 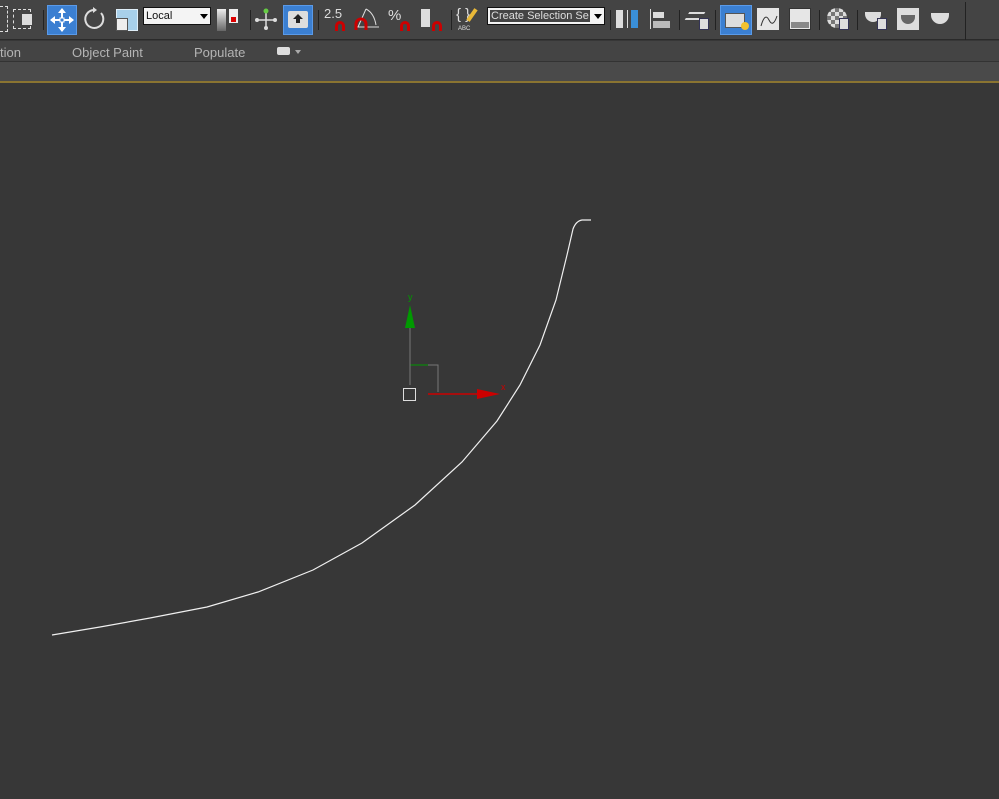 I want to click on y-axis-label: y, so click(x=410, y=297).